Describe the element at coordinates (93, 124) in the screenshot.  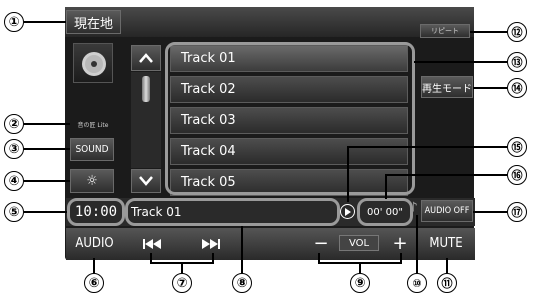
I see `sound-preset-label: 音の匠 Lite` at that location.